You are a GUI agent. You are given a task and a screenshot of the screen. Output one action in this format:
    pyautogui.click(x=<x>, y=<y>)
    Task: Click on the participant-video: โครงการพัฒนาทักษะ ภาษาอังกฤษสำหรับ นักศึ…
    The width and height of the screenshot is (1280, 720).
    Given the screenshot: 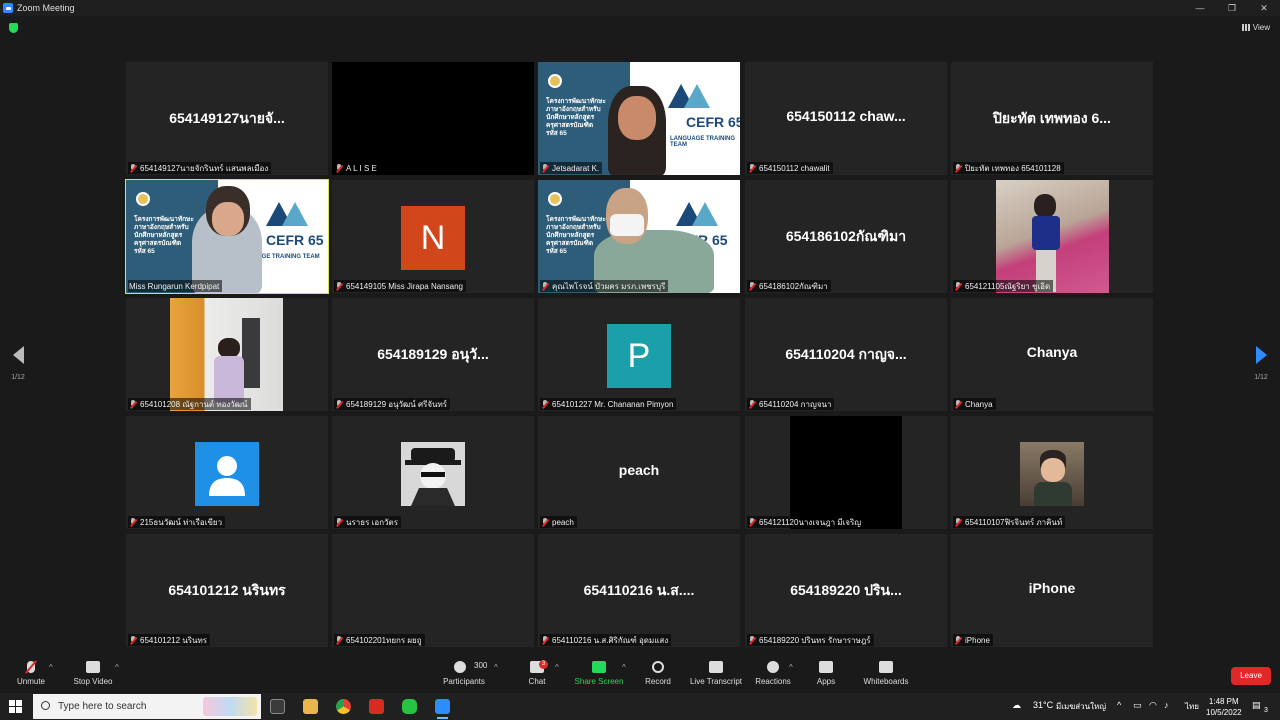 What is the action you would take?
    pyautogui.click(x=227, y=236)
    